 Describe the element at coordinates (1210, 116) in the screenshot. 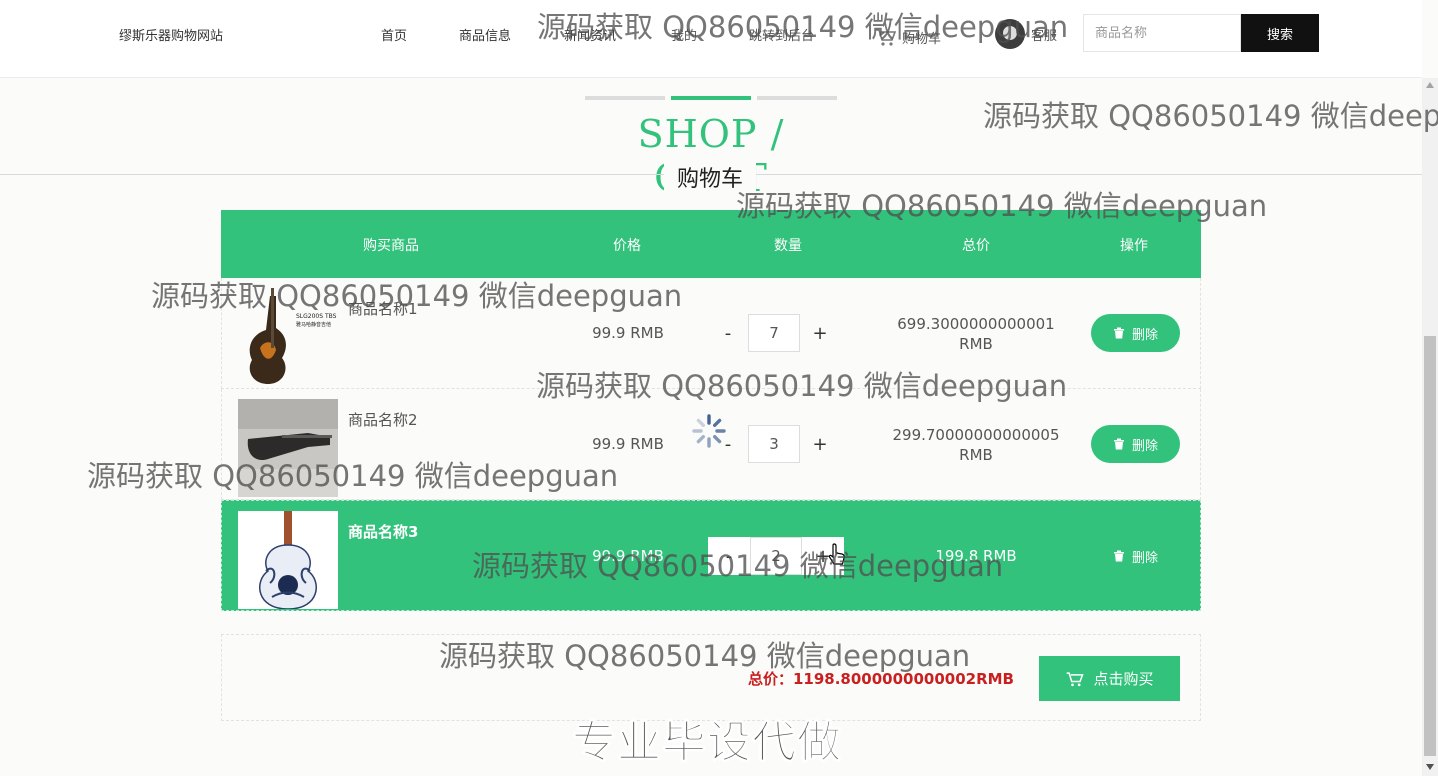

I see `watermark: 源码获取 QQ86050149 微信deep` at that location.